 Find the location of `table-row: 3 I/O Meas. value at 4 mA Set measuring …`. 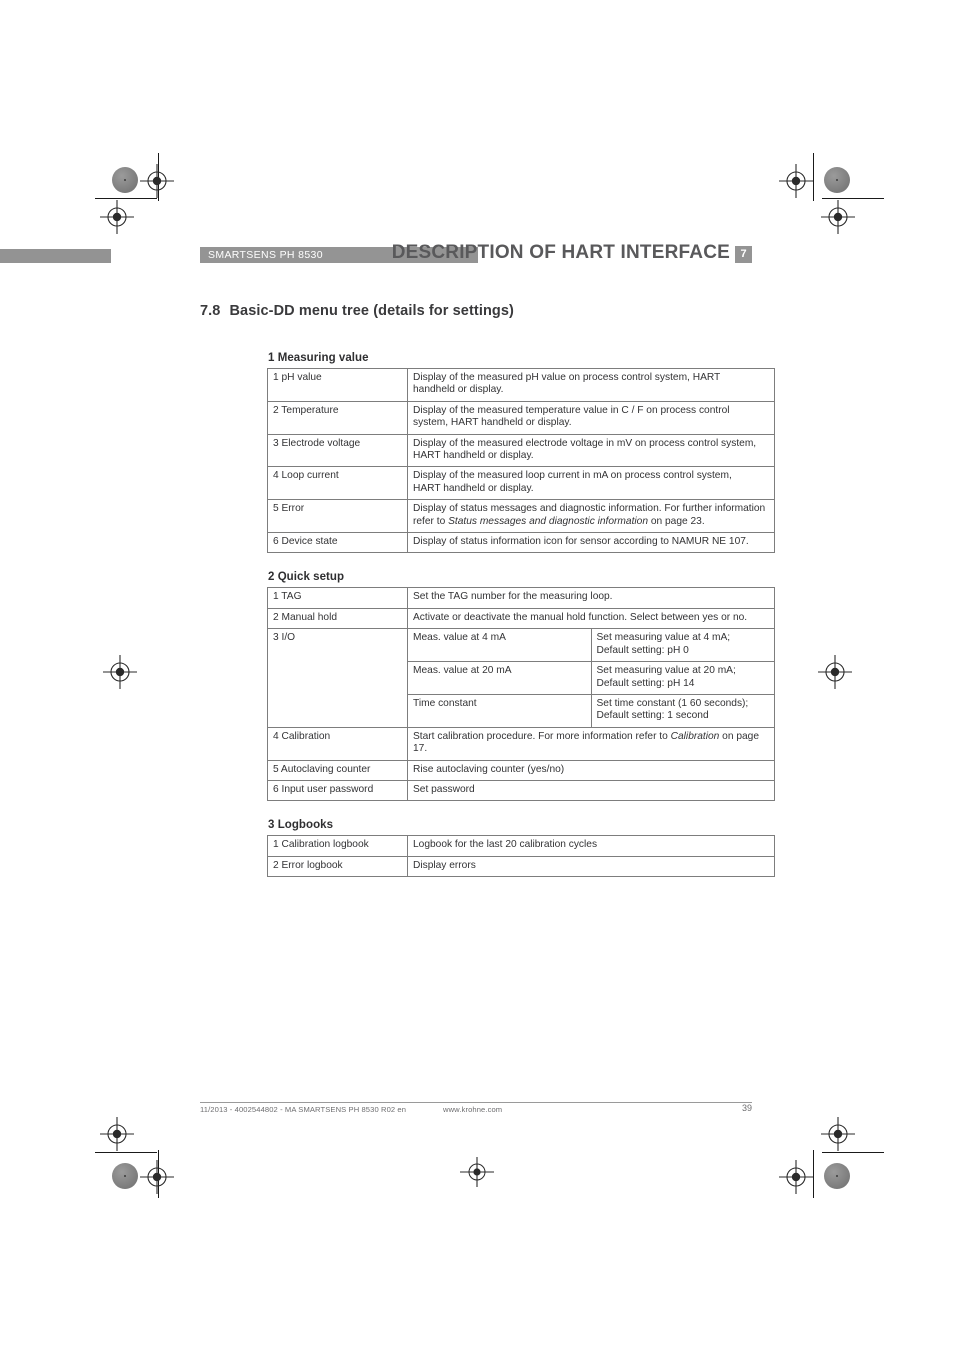

table-row: 3 I/O Meas. value at 4 mA Set measuring … is located at coordinates (521, 678).